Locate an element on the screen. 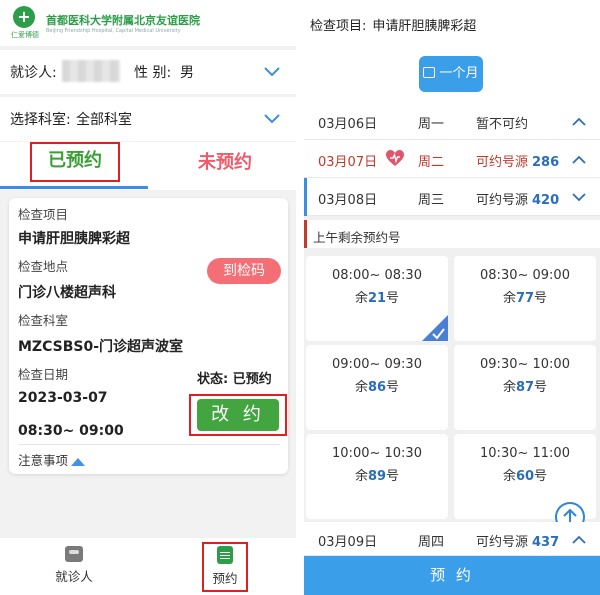 The width and height of the screenshot is (600, 595). exam-location-label: 检查地点 is located at coordinates (43, 266).